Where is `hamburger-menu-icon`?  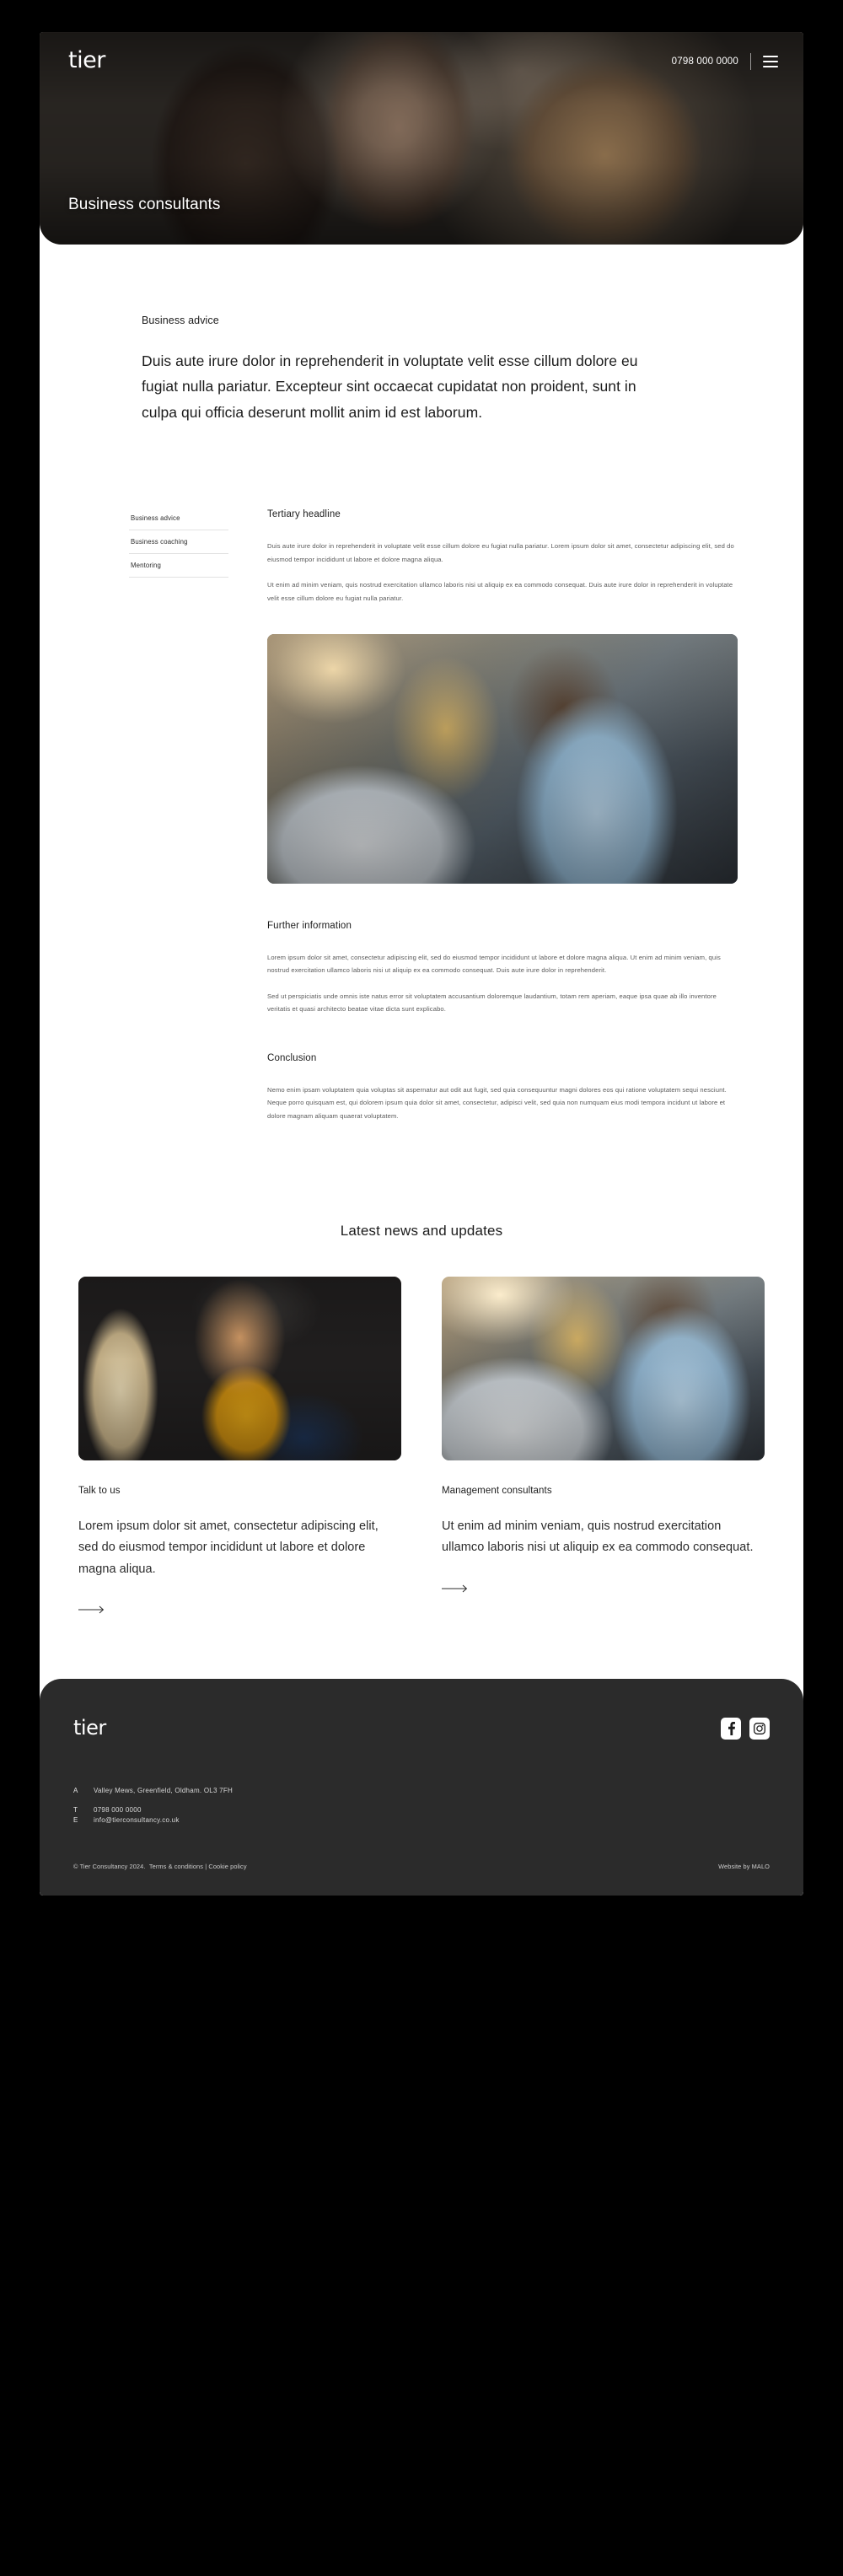 hamburger-menu-icon is located at coordinates (770, 62).